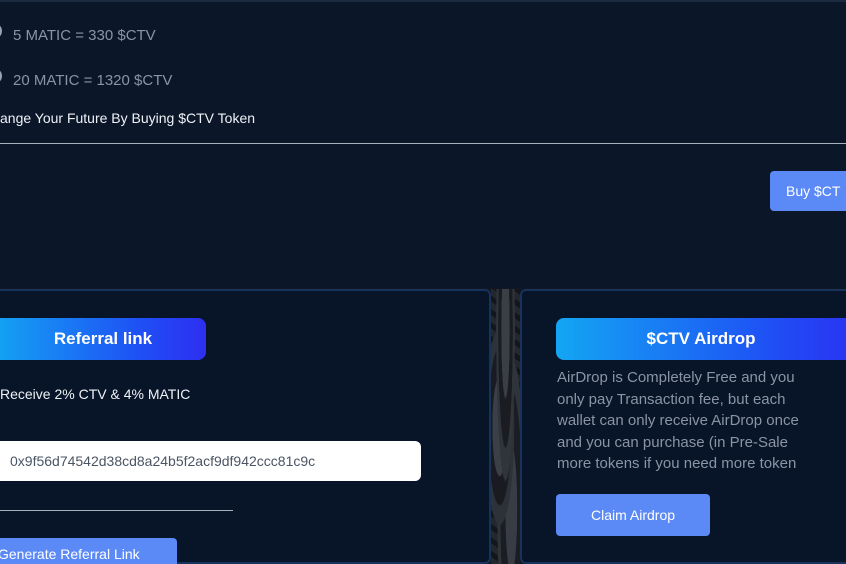 This screenshot has height=564, width=846. Describe the element at coordinates (128, 118) in the screenshot. I see `presale-tagline: ange Your Future By Buying $CTV Token` at that location.